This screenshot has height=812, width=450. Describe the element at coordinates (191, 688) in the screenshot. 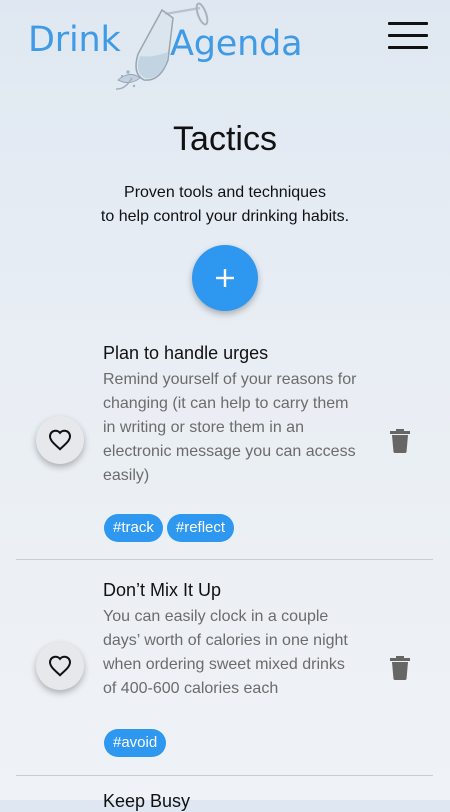

I see `description-line: of 400-600 calories each` at that location.